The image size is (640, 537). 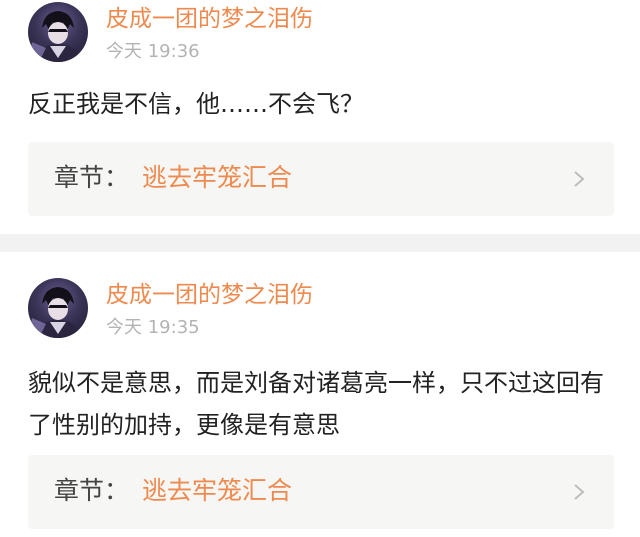 What do you see at coordinates (316, 404) in the screenshot?
I see `comment-text: 貌似不是意思，而是刘备对诸葛亮一样，只不过这回有了性别的加持，更像是有意思` at bounding box center [316, 404].